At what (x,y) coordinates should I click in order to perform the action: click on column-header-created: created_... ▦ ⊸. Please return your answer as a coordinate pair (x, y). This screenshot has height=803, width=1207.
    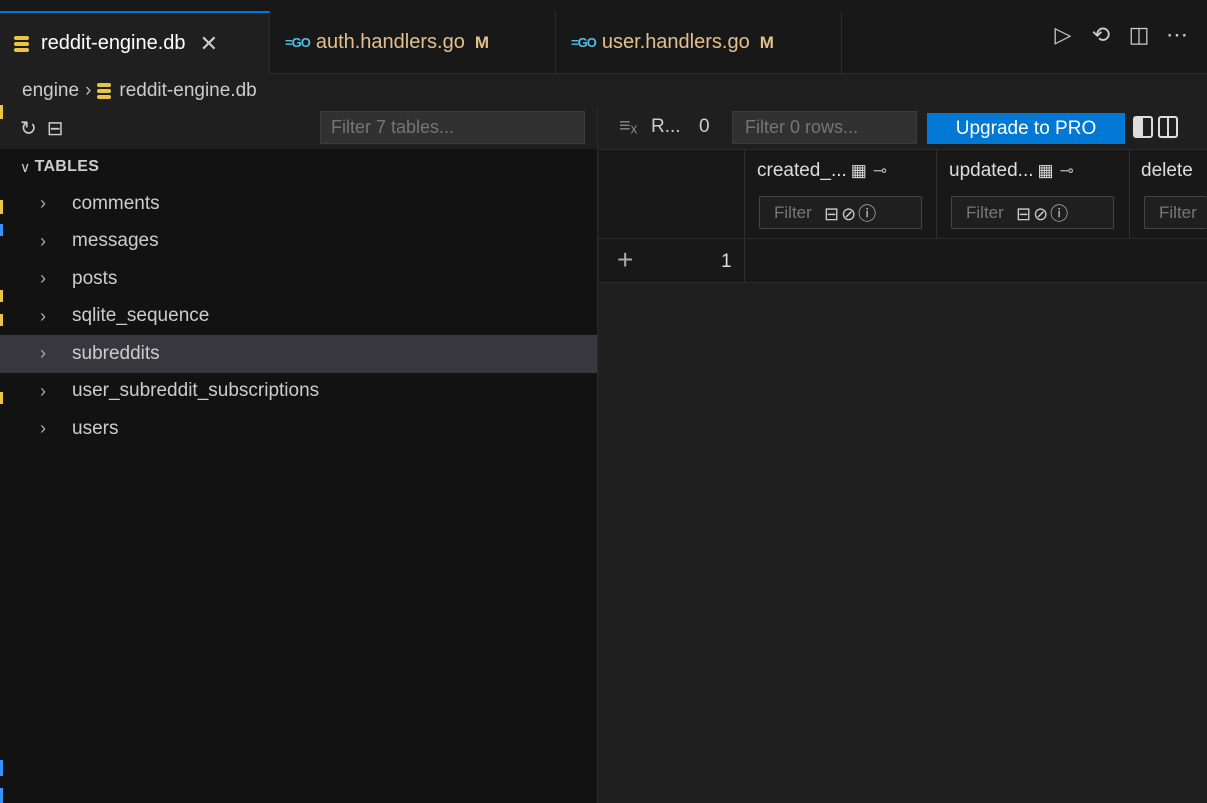
    Looking at the image, I should click on (822, 171).